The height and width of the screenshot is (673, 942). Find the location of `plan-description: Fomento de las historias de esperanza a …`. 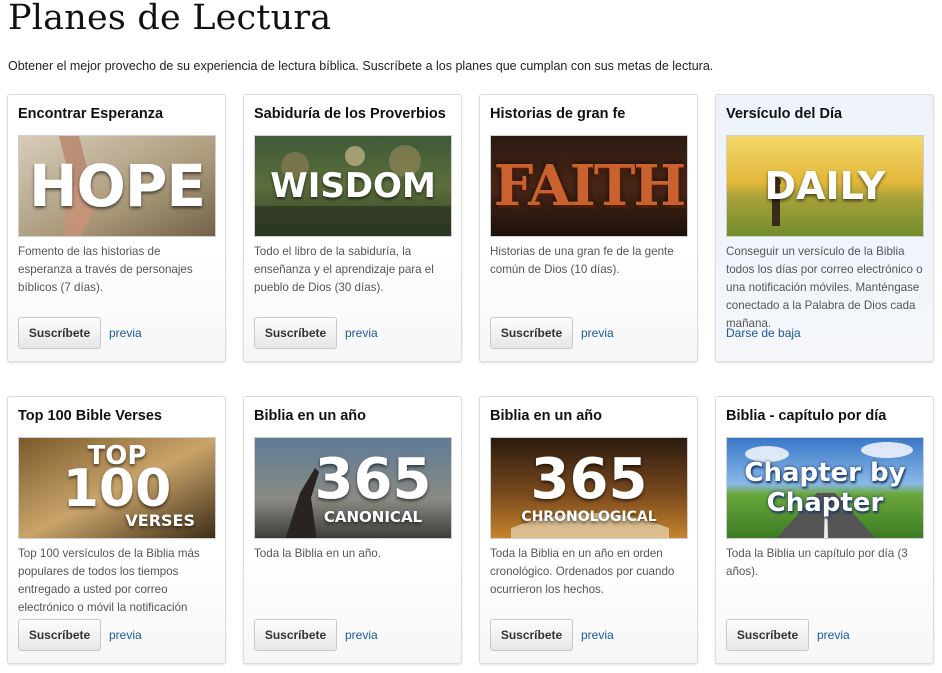

plan-description: Fomento de las historias de esperanza a … is located at coordinates (105, 269).